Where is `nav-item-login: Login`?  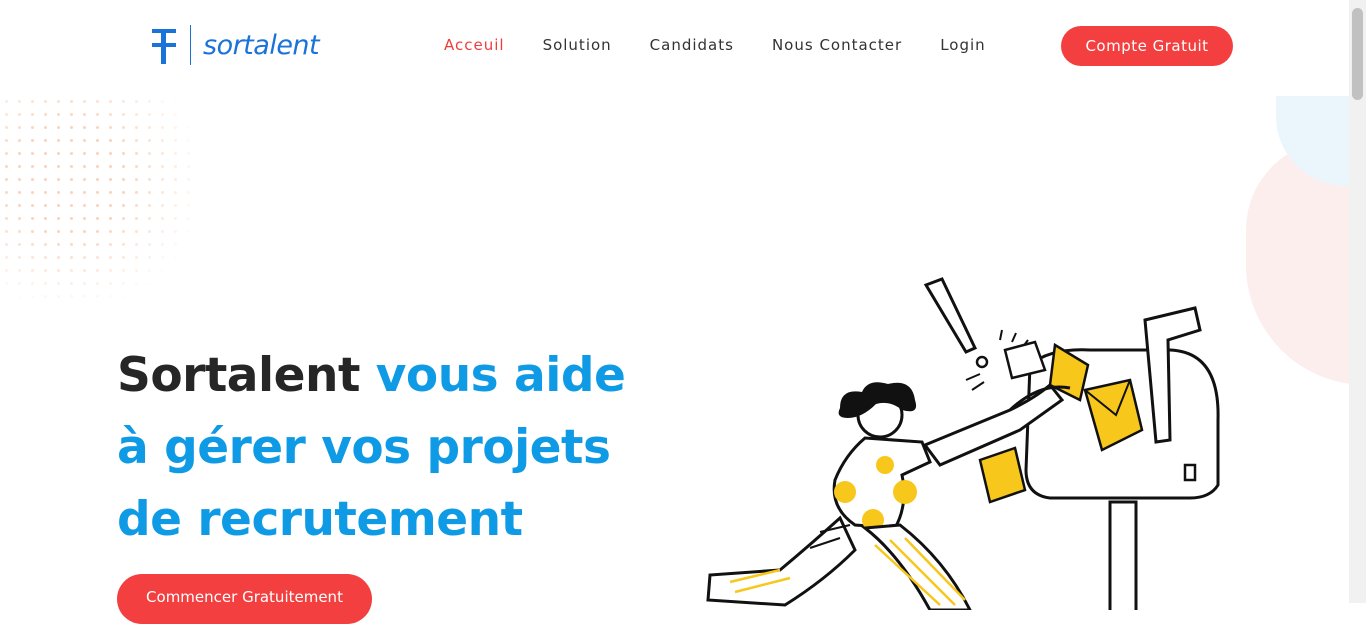 nav-item-login: Login is located at coordinates (962, 45).